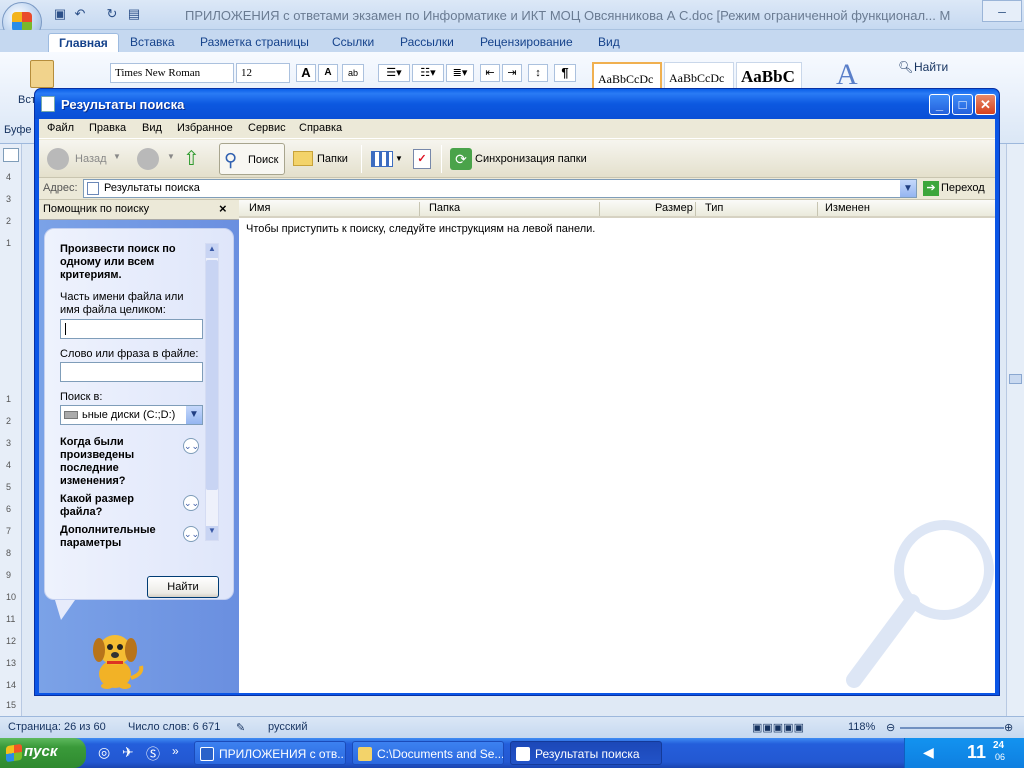  What do you see at coordinates (500, 188) in the screenshot?
I see `address-input: Результаты поиска ▼` at bounding box center [500, 188].